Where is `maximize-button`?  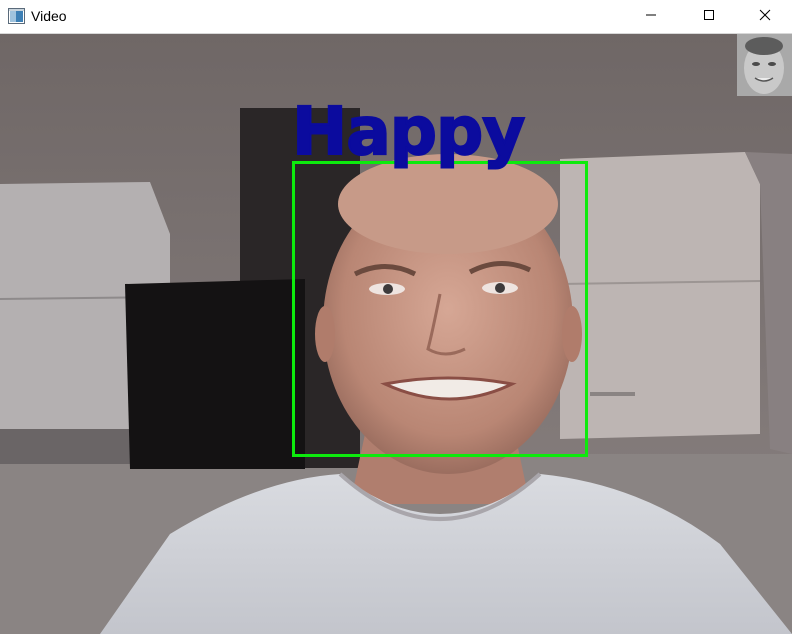 maximize-button is located at coordinates (709, 17).